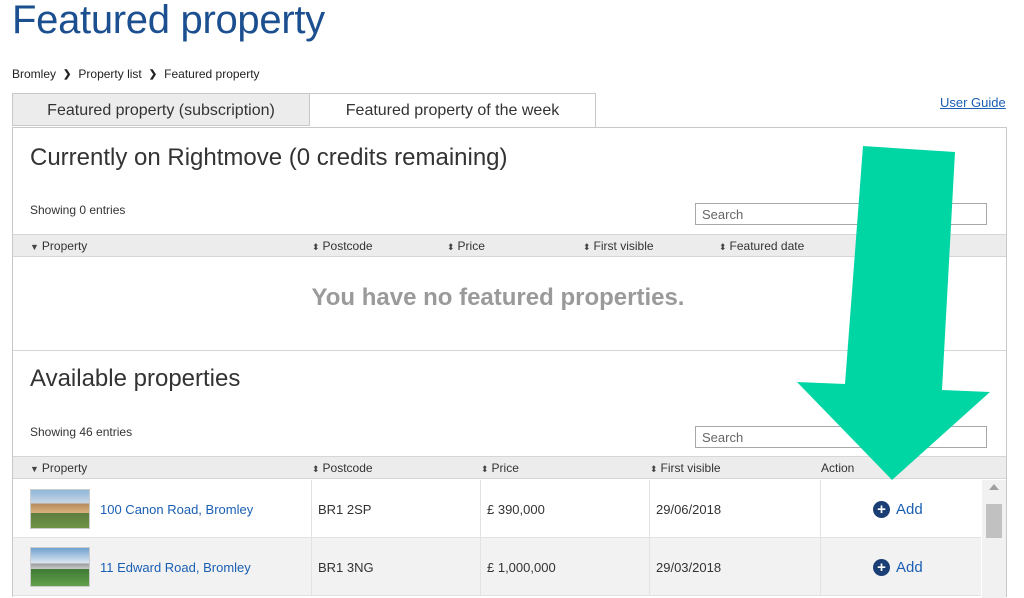  I want to click on empty-table-body: You have no featured properties., so click(509, 305).